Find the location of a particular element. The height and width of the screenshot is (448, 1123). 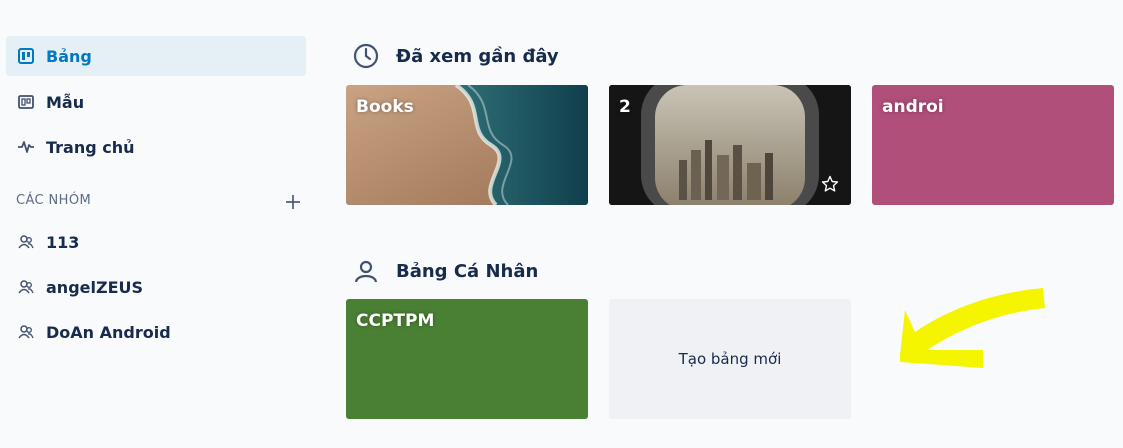

team-label: angelZEUS is located at coordinates (95, 287).